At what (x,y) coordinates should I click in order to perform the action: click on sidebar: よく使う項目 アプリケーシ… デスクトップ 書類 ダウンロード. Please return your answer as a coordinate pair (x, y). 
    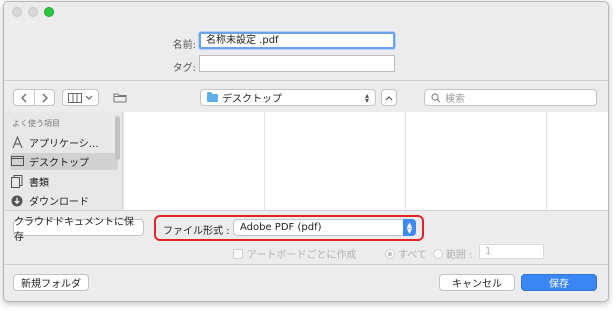
    Looking at the image, I should click on (63, 161).